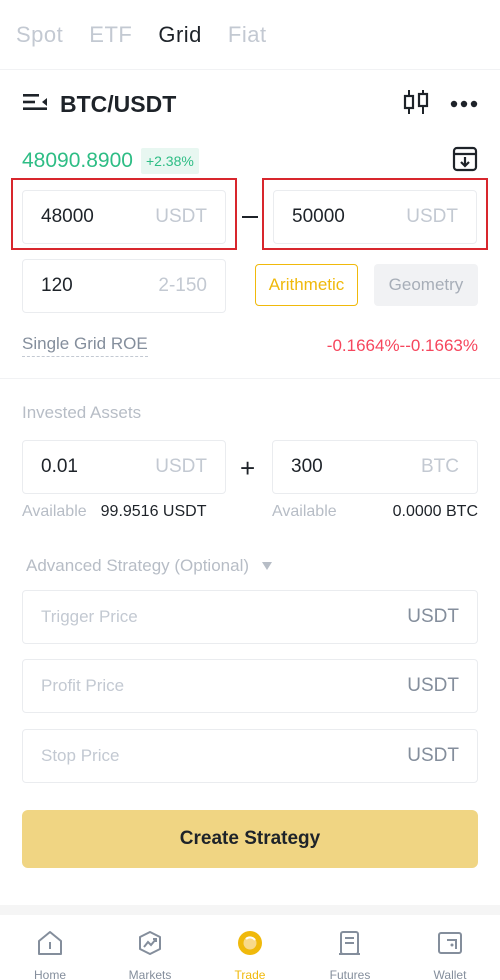 Image resolution: width=500 pixels, height=980 pixels. What do you see at coordinates (304, 511) in the screenshot?
I see `base-available-label: Available` at bounding box center [304, 511].